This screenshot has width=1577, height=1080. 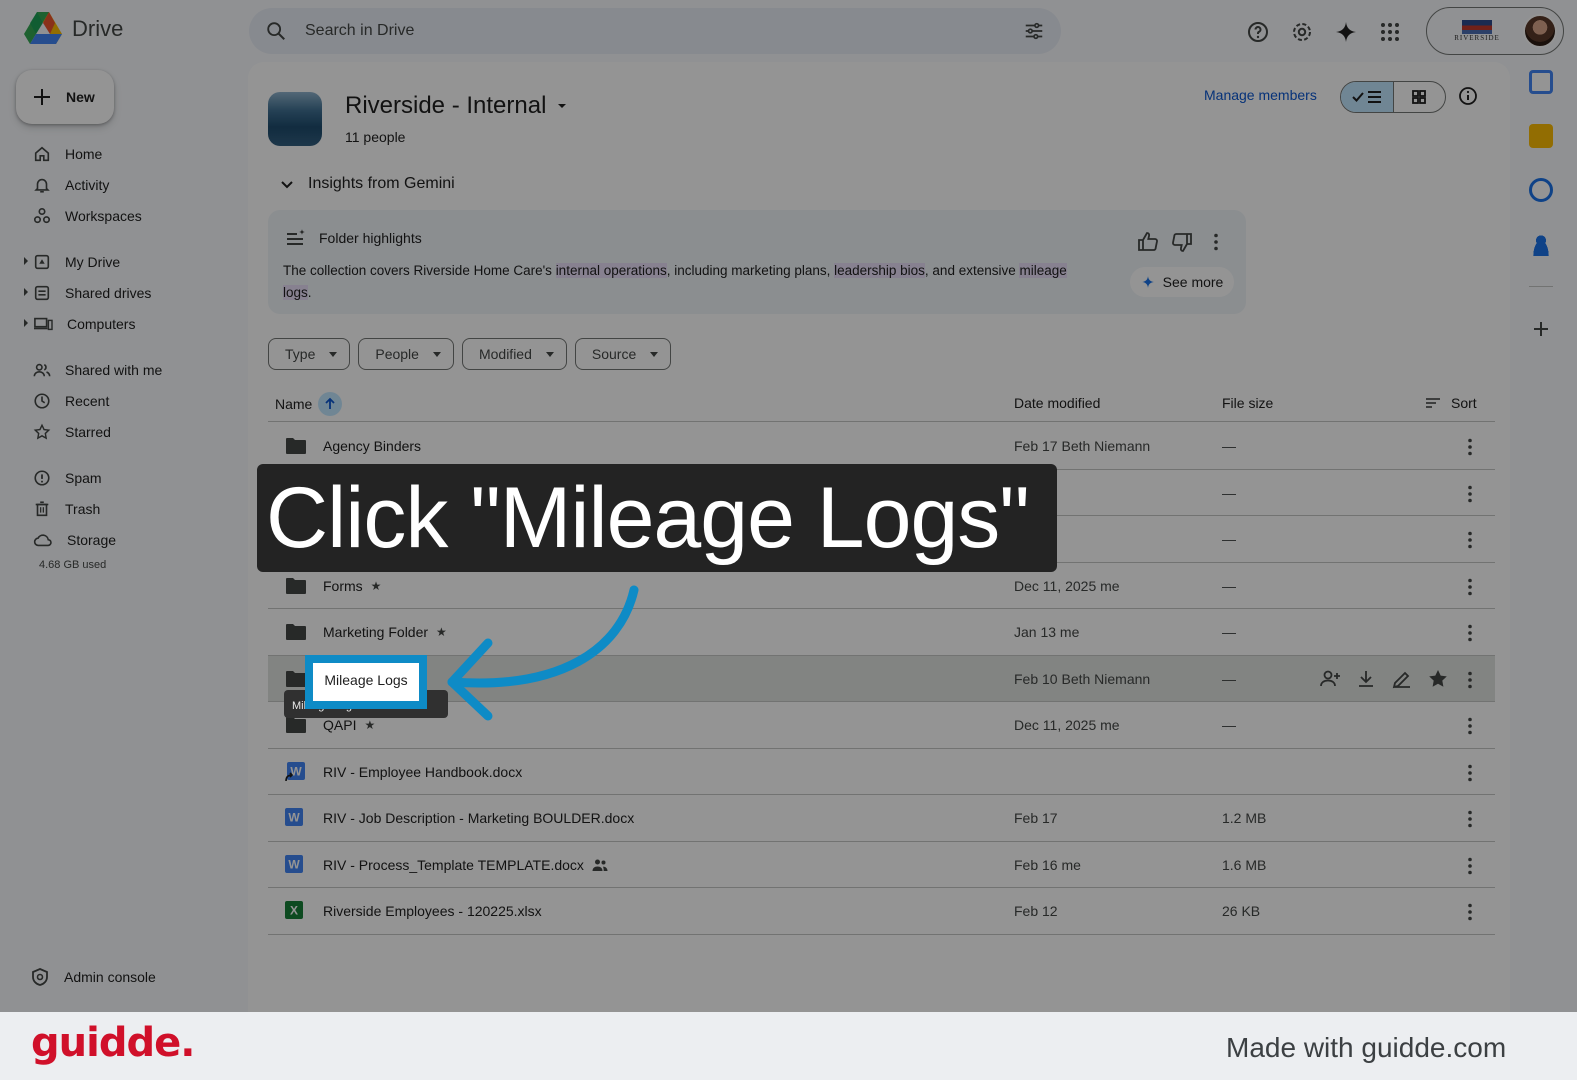 What do you see at coordinates (1302, 32) in the screenshot?
I see `settings-gear-icon` at bounding box center [1302, 32].